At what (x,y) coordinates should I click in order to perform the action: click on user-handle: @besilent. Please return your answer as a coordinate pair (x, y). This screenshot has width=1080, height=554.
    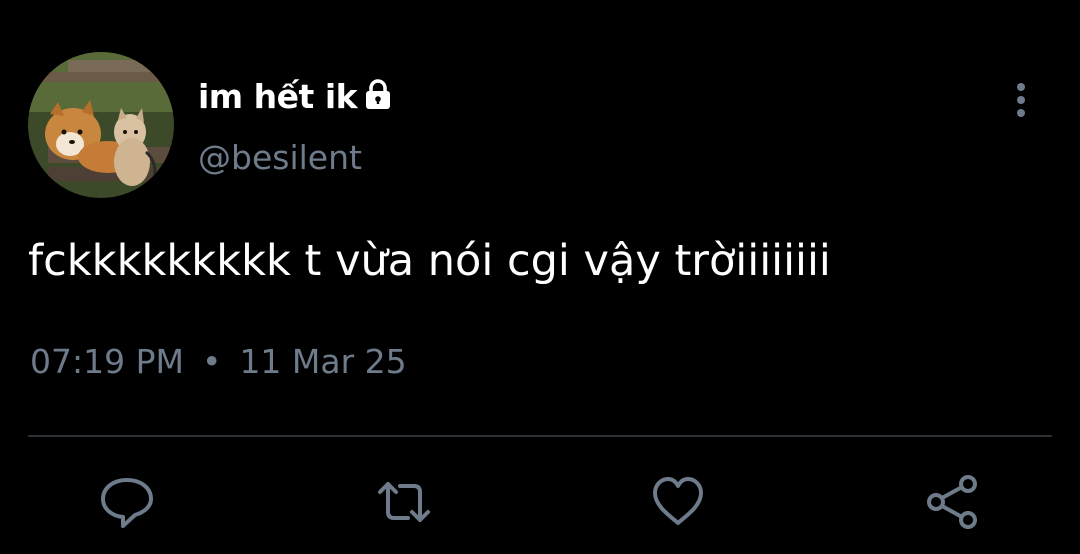
    Looking at the image, I should click on (280, 157).